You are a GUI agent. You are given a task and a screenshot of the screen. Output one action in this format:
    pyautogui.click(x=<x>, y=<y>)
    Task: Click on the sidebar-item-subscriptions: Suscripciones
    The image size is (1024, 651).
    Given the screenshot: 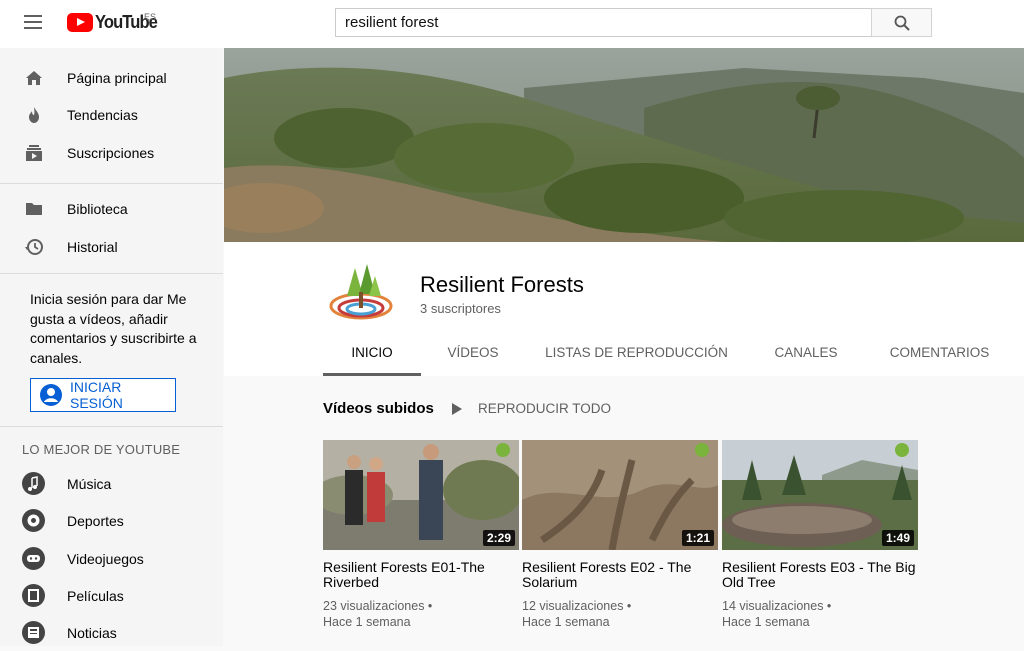 What is the action you would take?
    pyautogui.click(x=111, y=152)
    